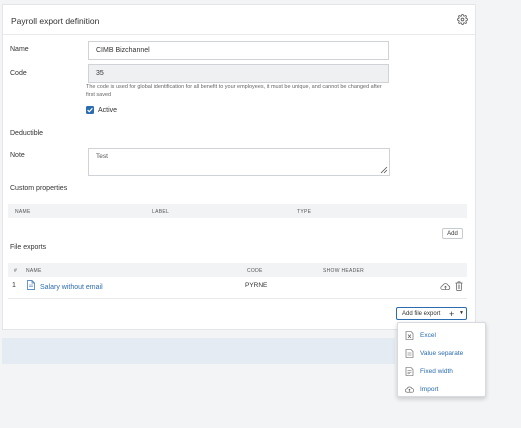 The height and width of the screenshot is (428, 521). I want to click on code-label: Code, so click(18, 73).